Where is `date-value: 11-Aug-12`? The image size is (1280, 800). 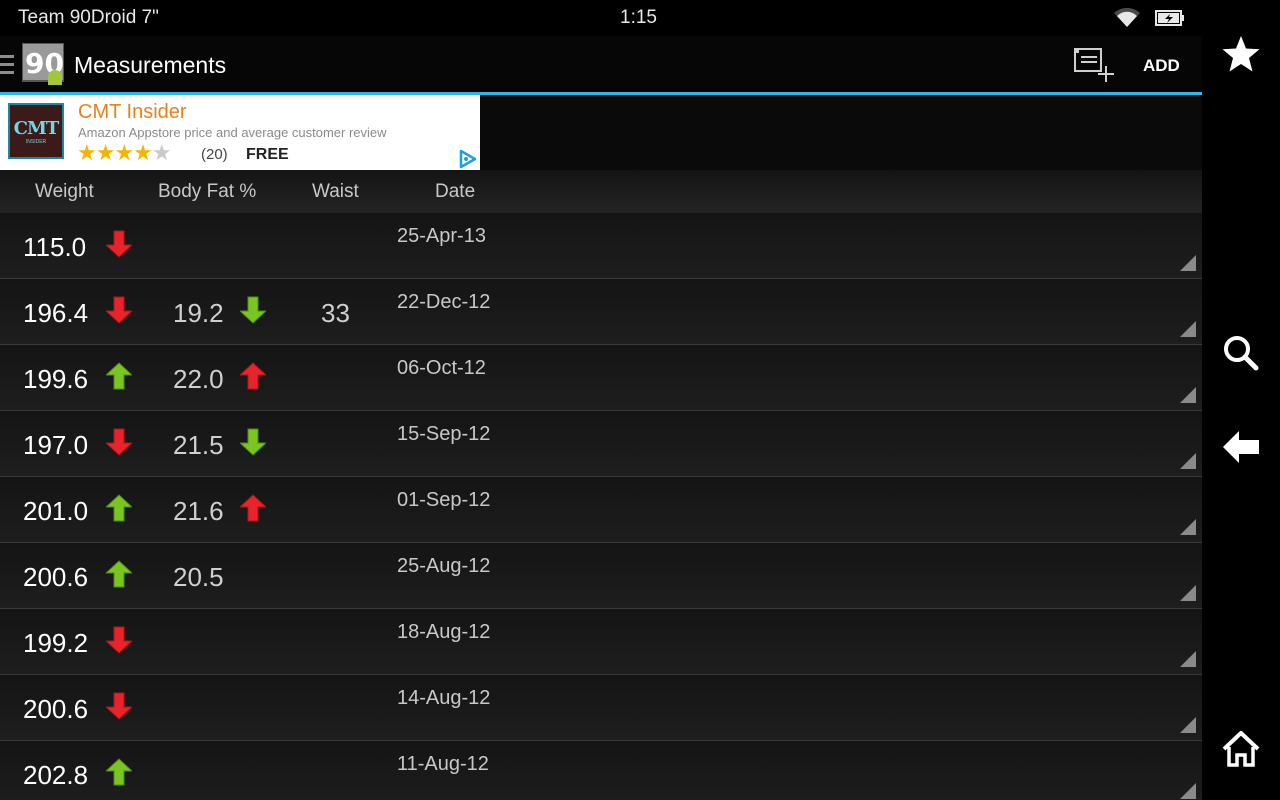
date-value: 11-Aug-12 is located at coordinates (443, 764).